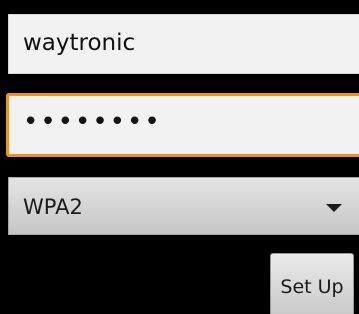 The width and height of the screenshot is (359, 314). What do you see at coordinates (92, 122) in the screenshot?
I see `password-input-value: ••••••••` at bounding box center [92, 122].